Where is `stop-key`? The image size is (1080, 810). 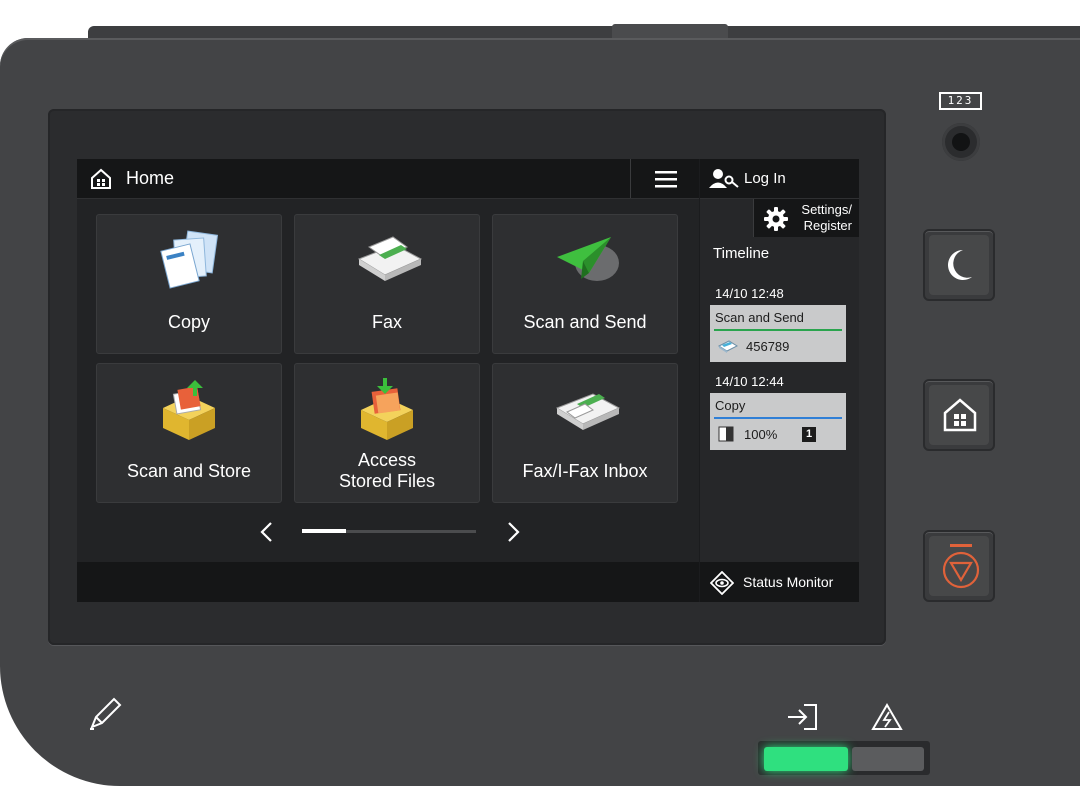
stop-key is located at coordinates (959, 566).